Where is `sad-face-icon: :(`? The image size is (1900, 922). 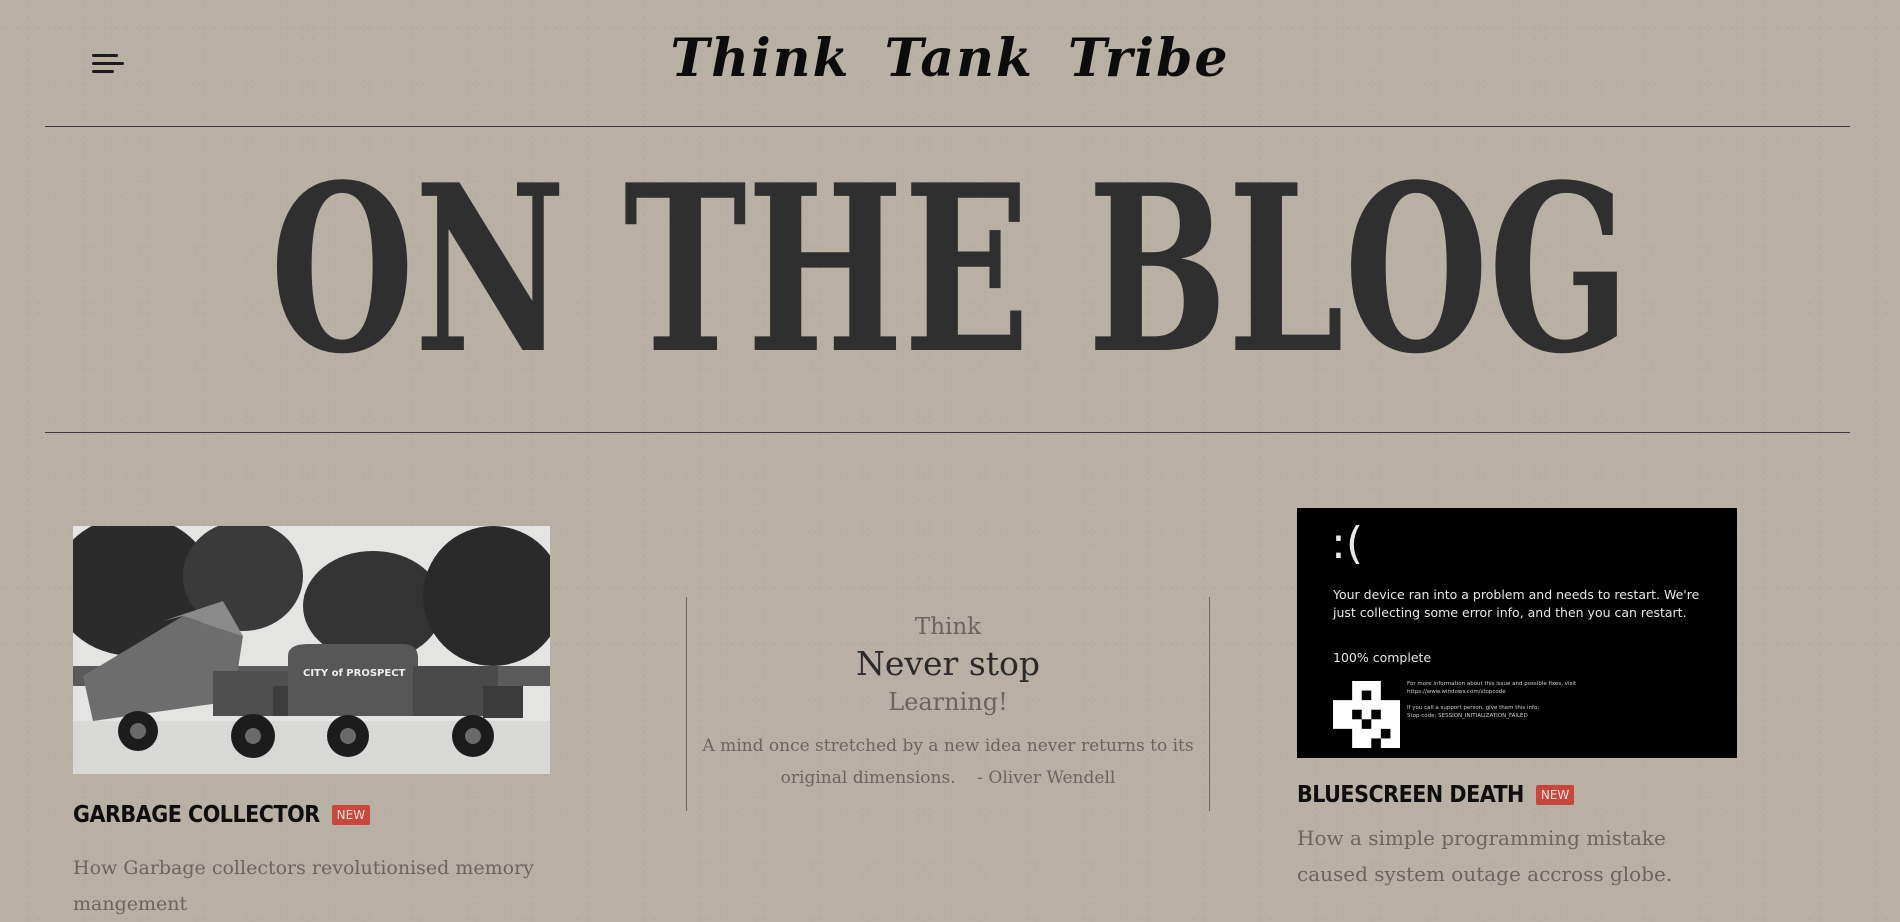
sad-face-icon: :( is located at coordinates (1347, 543).